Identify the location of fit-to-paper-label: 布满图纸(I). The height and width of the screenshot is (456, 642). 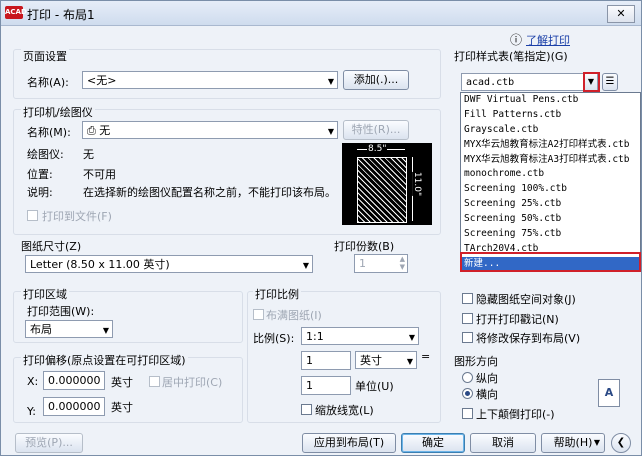
(294, 315).